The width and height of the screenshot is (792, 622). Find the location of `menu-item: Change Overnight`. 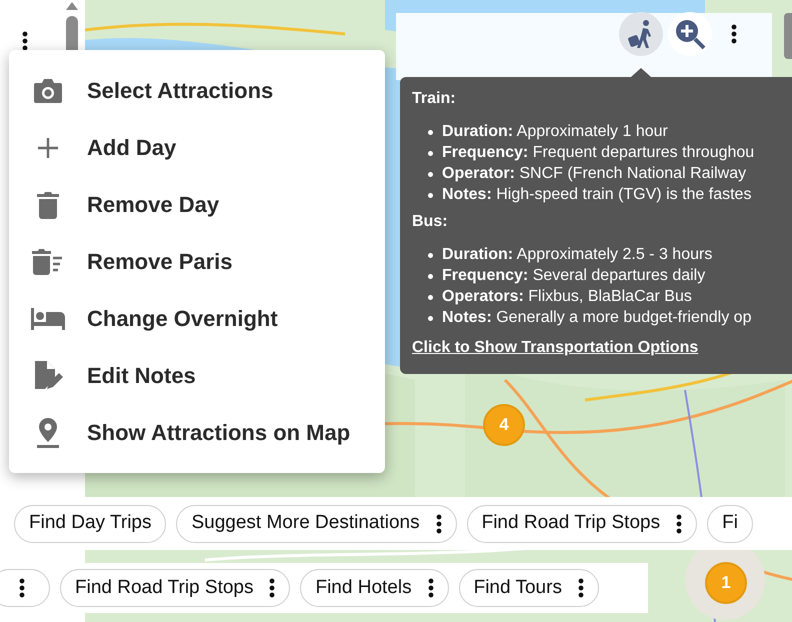

menu-item: Change Overnight is located at coordinates (197, 318).